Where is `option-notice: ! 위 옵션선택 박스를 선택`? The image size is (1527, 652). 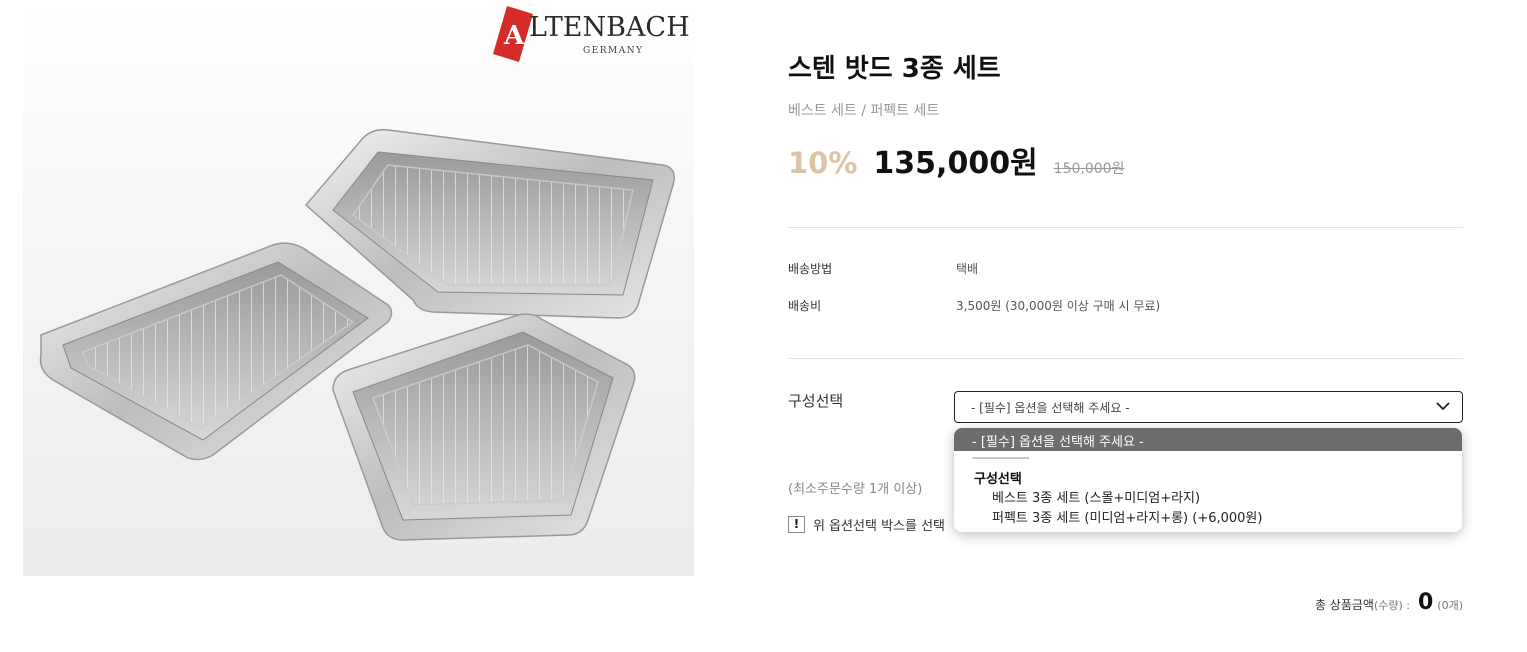 option-notice: ! 위 옵션선택 박스를 선택 is located at coordinates (866, 524).